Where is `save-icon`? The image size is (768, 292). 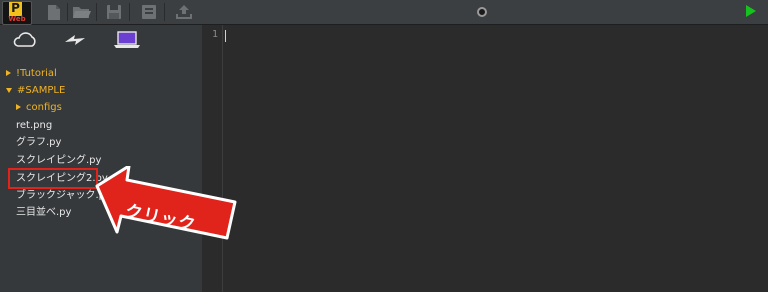
save-icon is located at coordinates (114, 12).